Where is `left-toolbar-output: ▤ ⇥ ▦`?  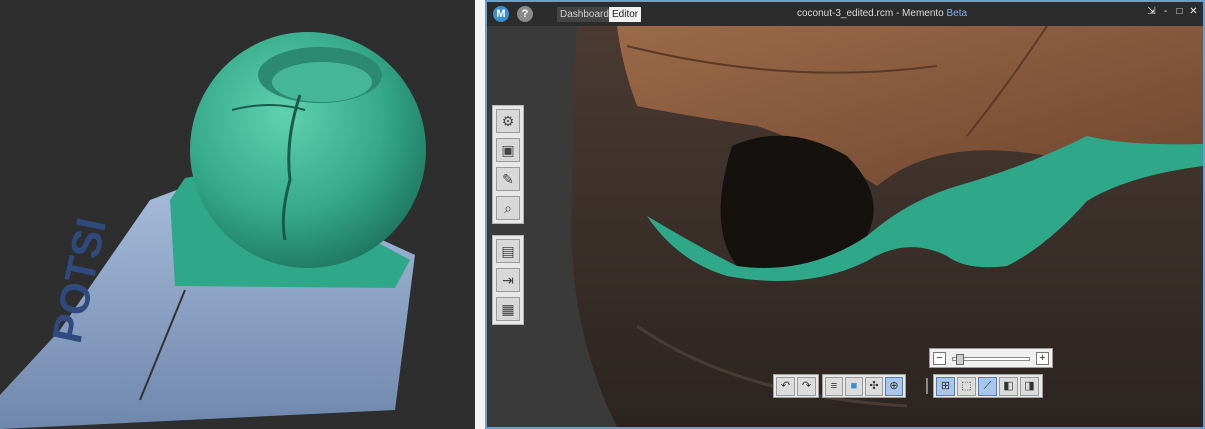
left-toolbar-output: ▤ ⇥ ▦ is located at coordinates (508, 280).